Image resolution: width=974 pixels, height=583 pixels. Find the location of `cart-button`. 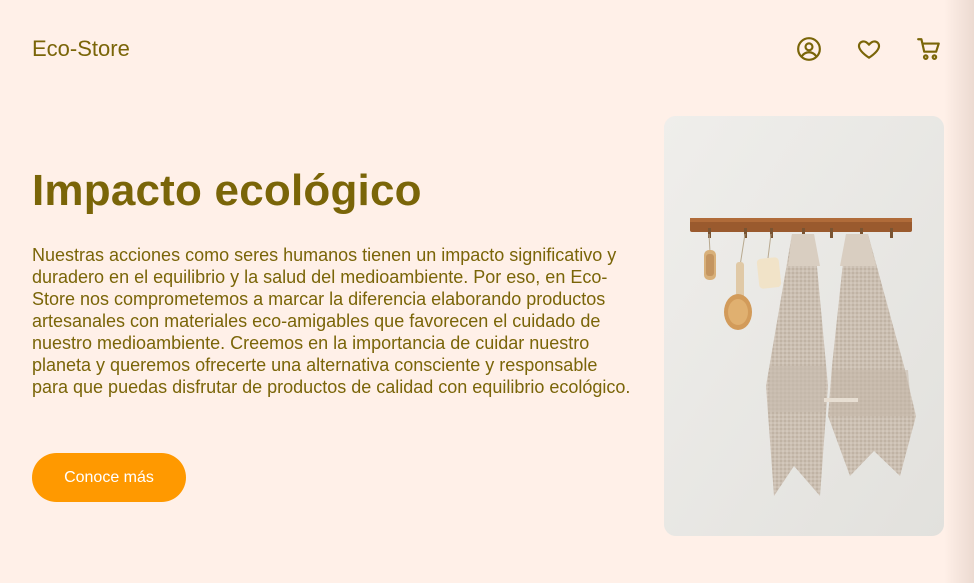

cart-button is located at coordinates (929, 49).